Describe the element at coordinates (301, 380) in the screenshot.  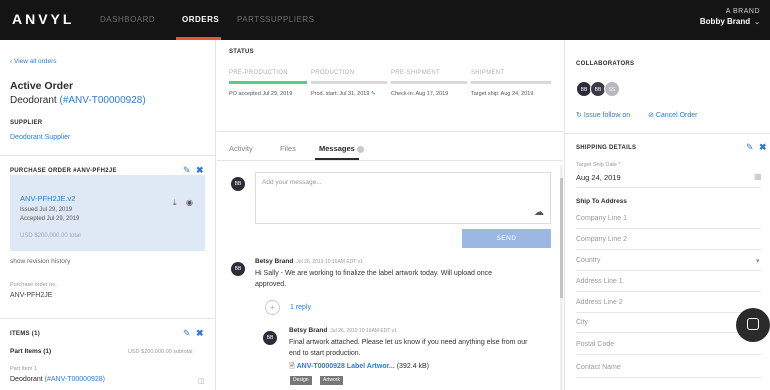
I see `tag-design: Design` at that location.